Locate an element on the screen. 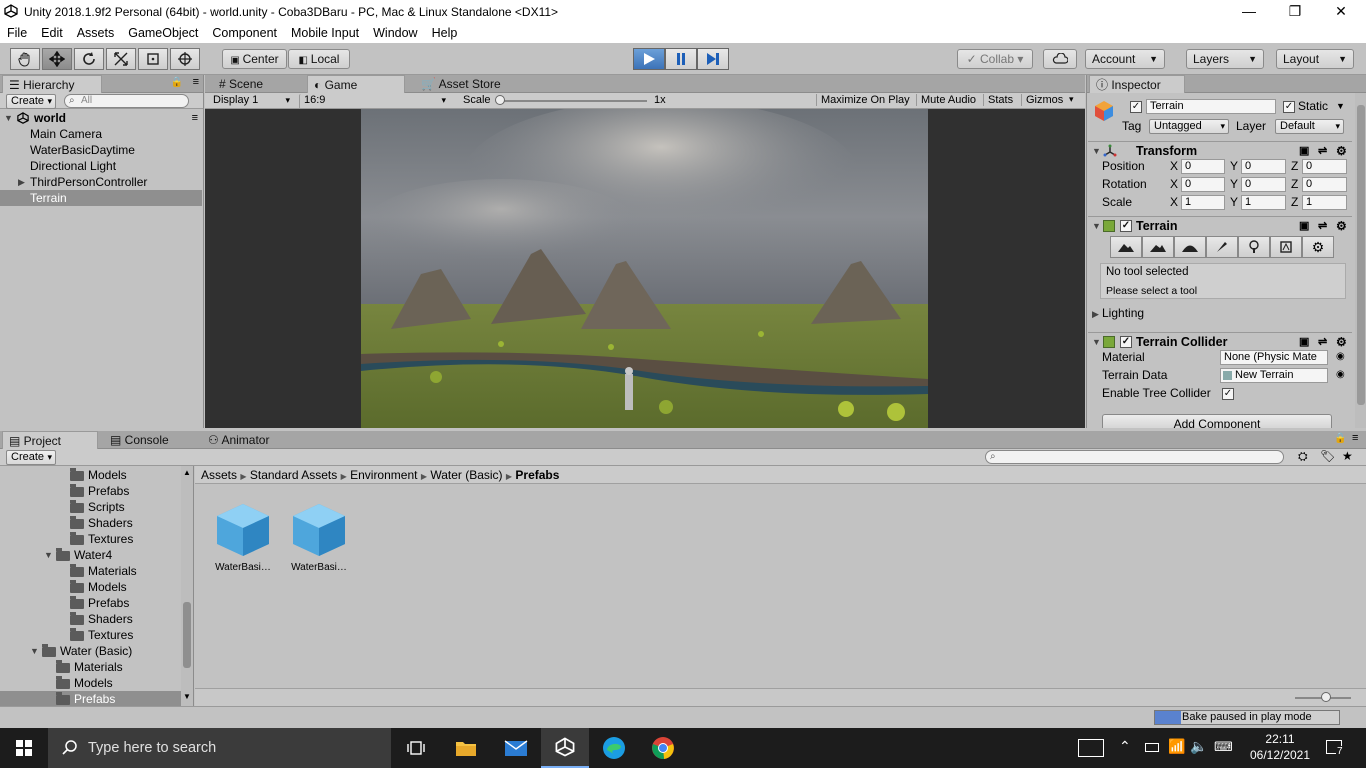 Image resolution: width=1366 pixels, height=768 pixels. rotation-z-field: 0 is located at coordinates (1324, 184).